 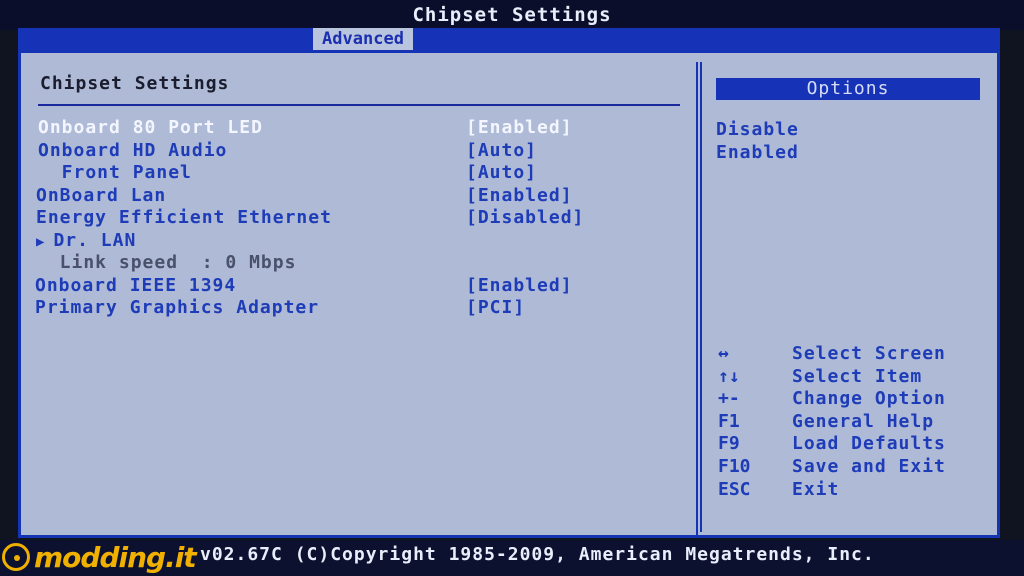 What do you see at coordinates (166, 262) in the screenshot?
I see `info-label: Link speed : 0 Mbps` at bounding box center [166, 262].